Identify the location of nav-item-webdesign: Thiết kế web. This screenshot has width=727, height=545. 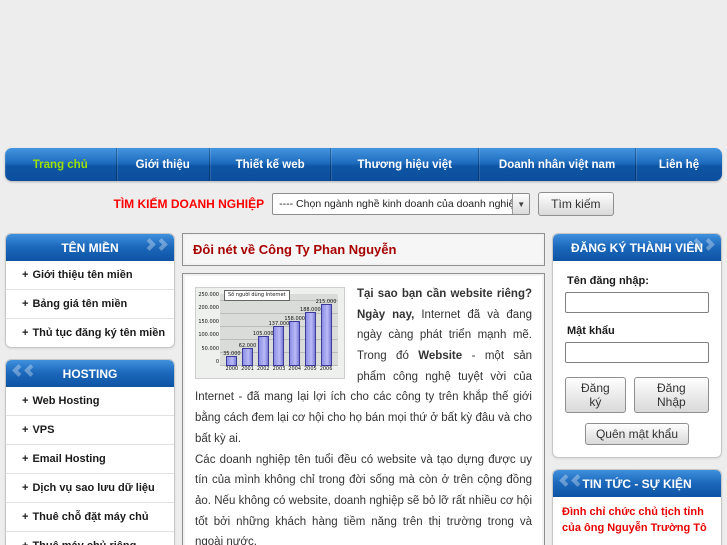
(271, 164).